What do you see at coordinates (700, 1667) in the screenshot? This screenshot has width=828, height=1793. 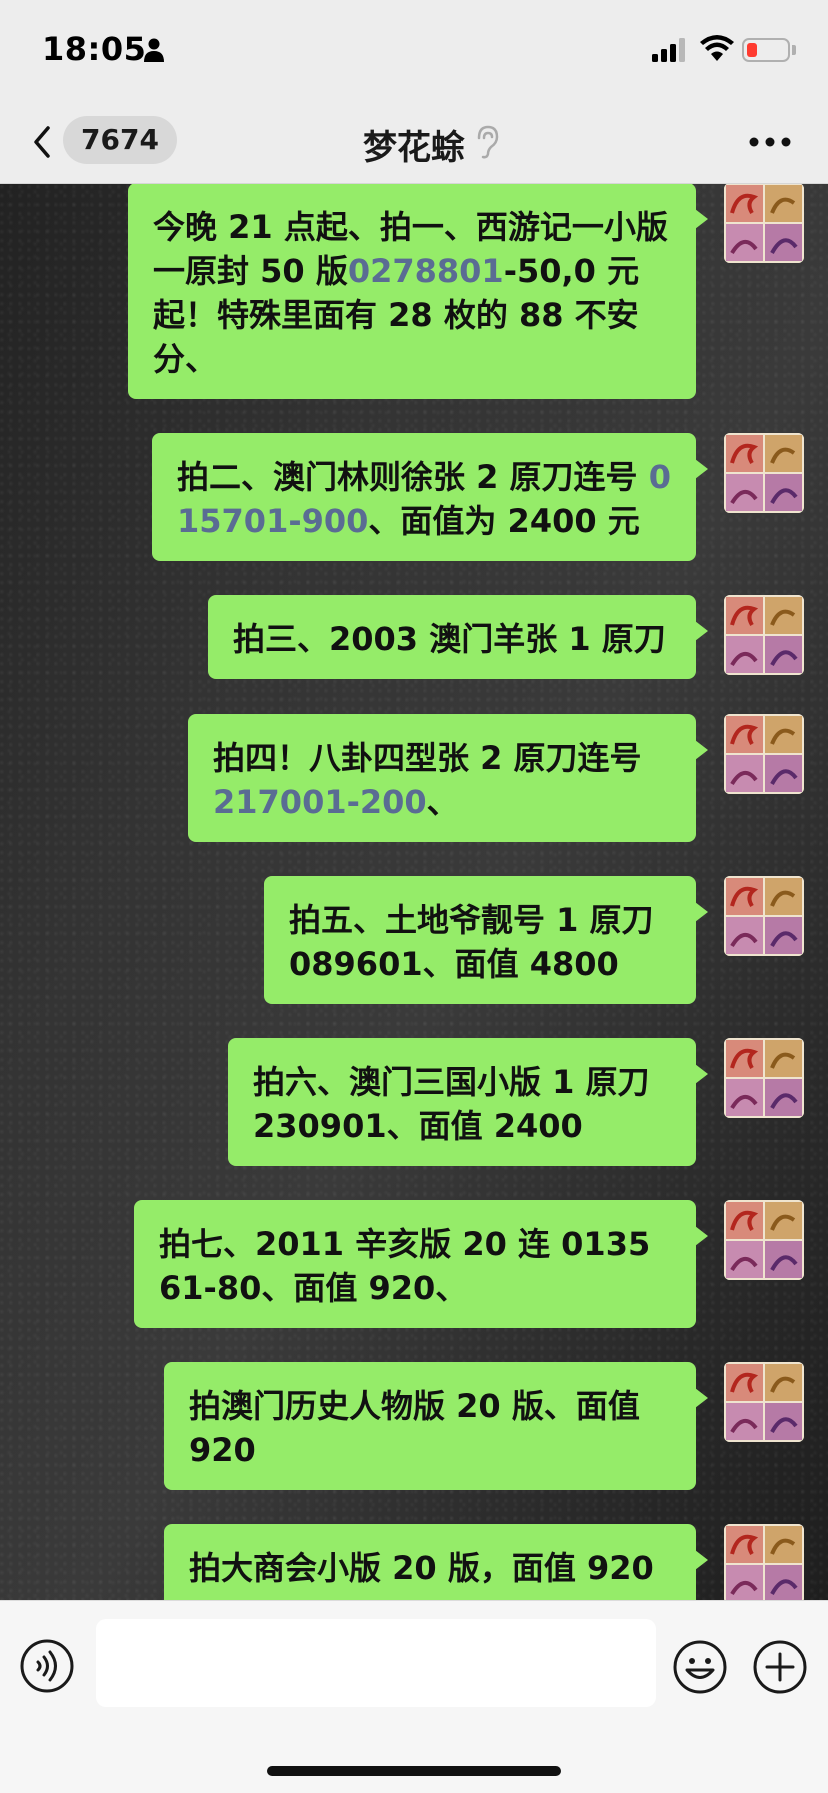 I see `emoji-icon` at bounding box center [700, 1667].